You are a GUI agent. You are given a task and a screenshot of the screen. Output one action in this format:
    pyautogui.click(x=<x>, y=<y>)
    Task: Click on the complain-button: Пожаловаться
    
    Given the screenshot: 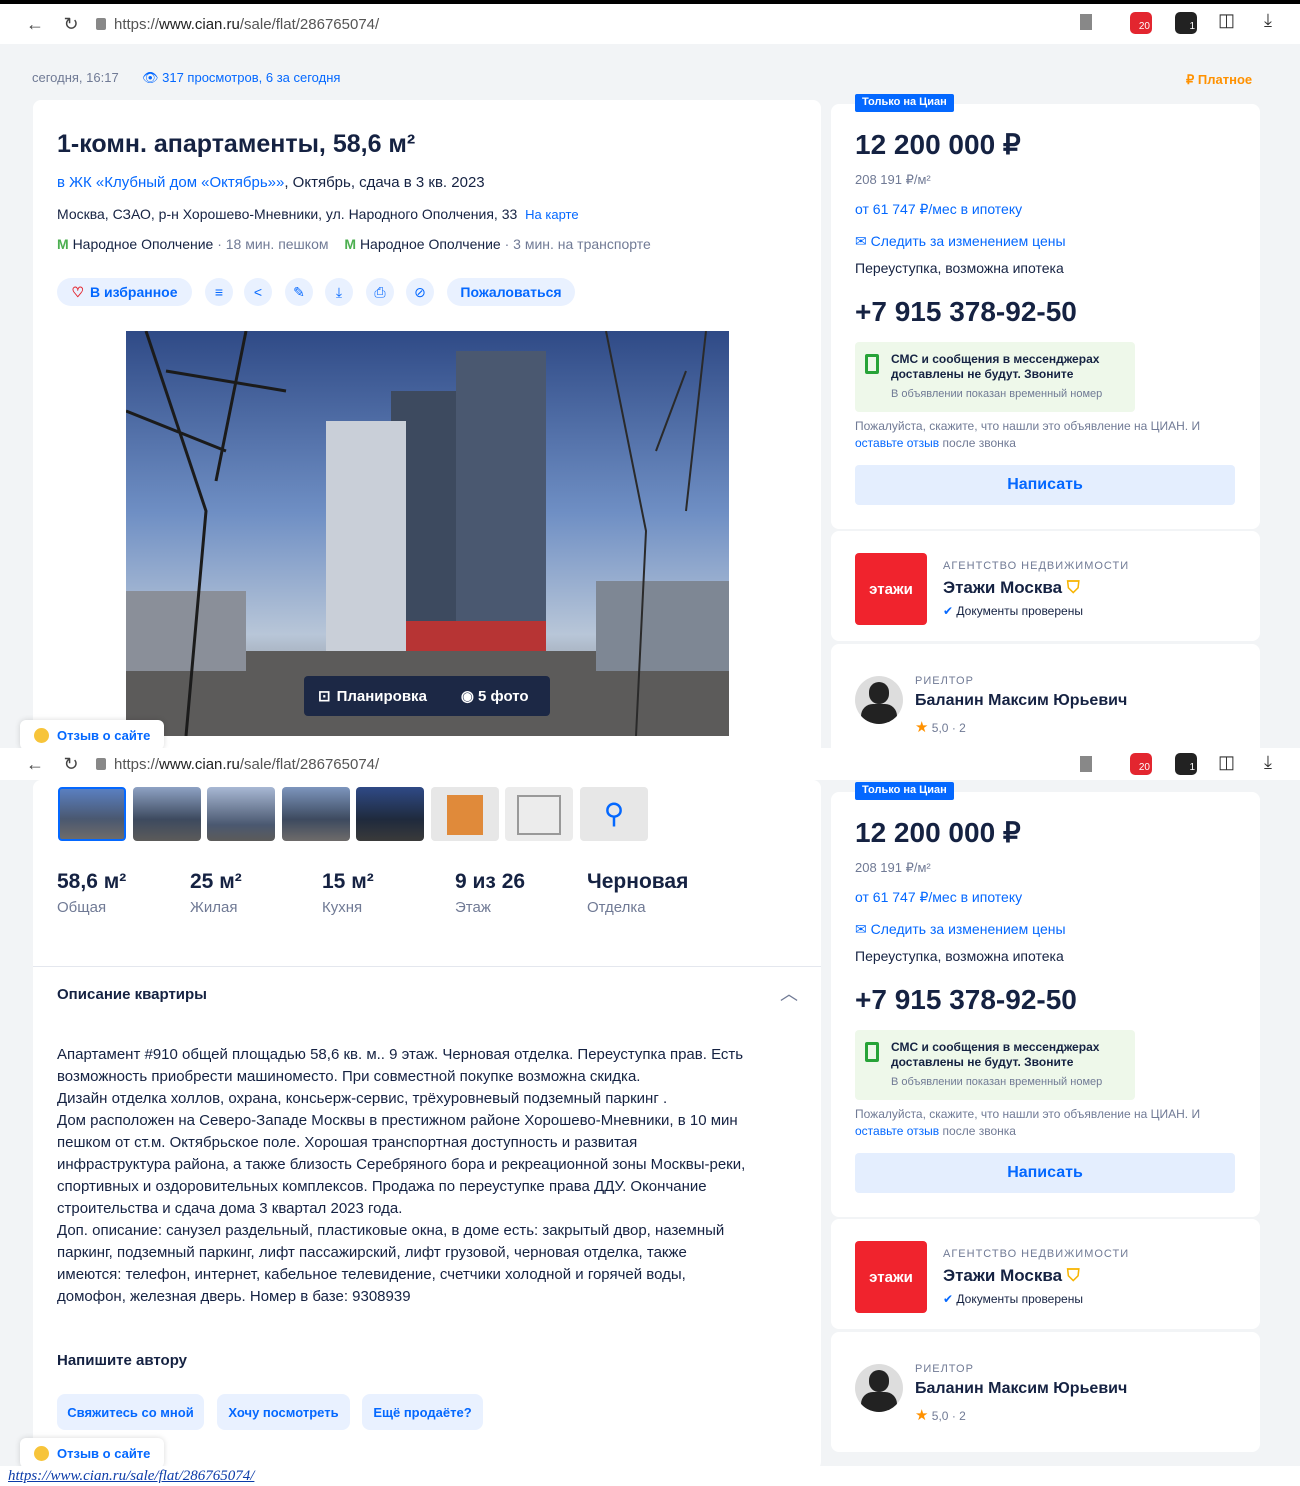 What is the action you would take?
    pyautogui.click(x=511, y=292)
    